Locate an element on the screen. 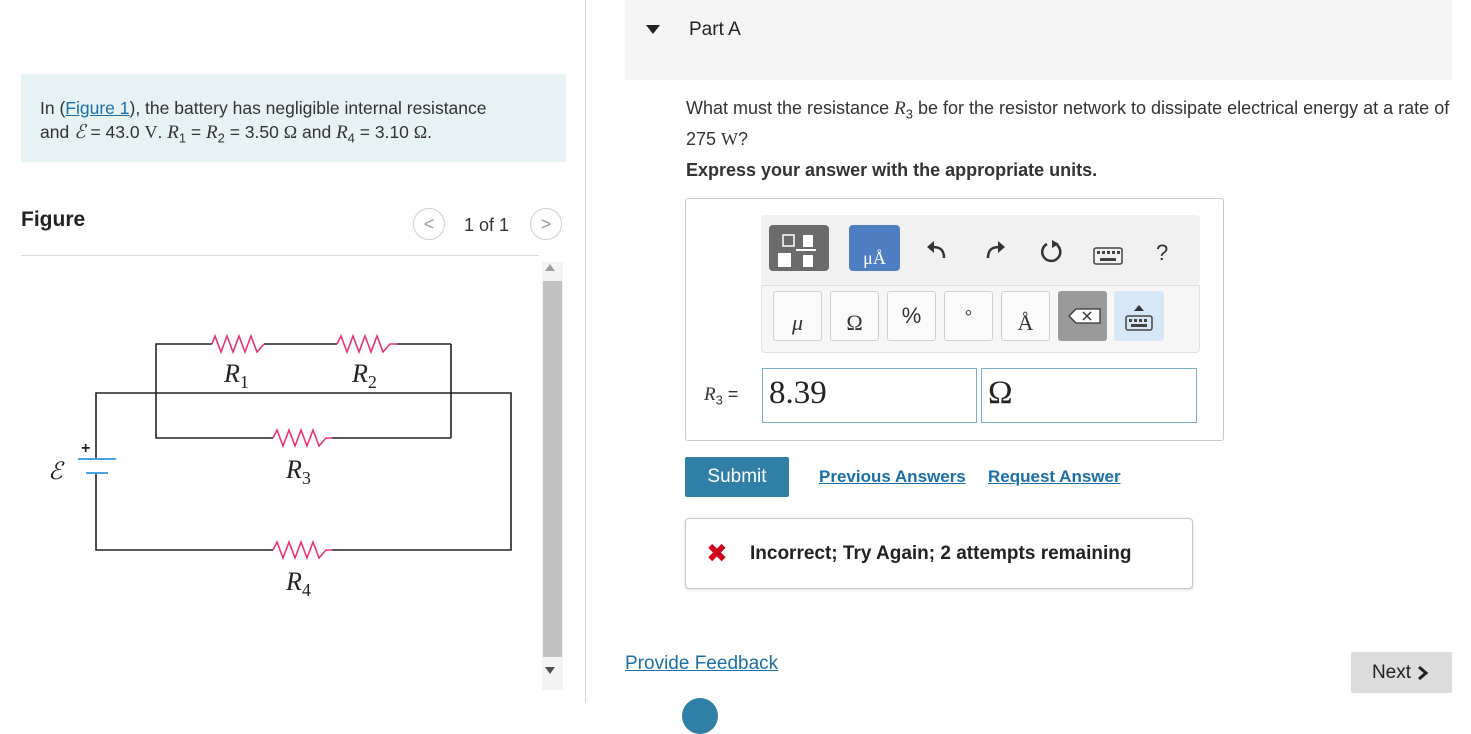  r3-symbol: R is located at coordinates (900, 108).